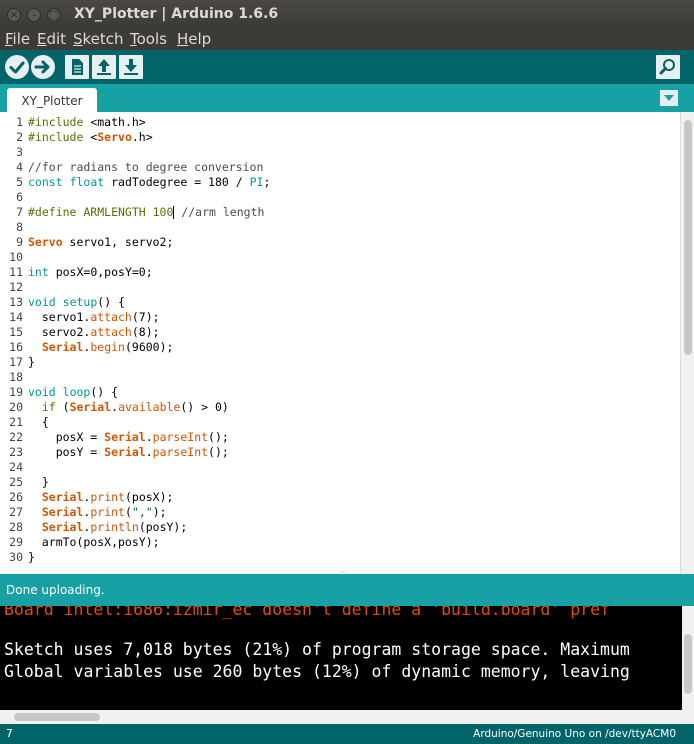 The width and height of the screenshot is (694, 744). I want to click on console-hscroll-thumb, so click(57, 717).